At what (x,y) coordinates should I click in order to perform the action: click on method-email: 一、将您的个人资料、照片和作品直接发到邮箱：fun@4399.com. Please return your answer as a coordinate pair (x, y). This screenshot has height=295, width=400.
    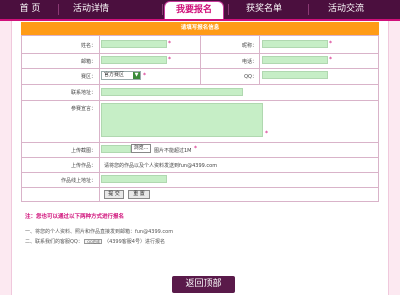
    Looking at the image, I should click on (99, 232).